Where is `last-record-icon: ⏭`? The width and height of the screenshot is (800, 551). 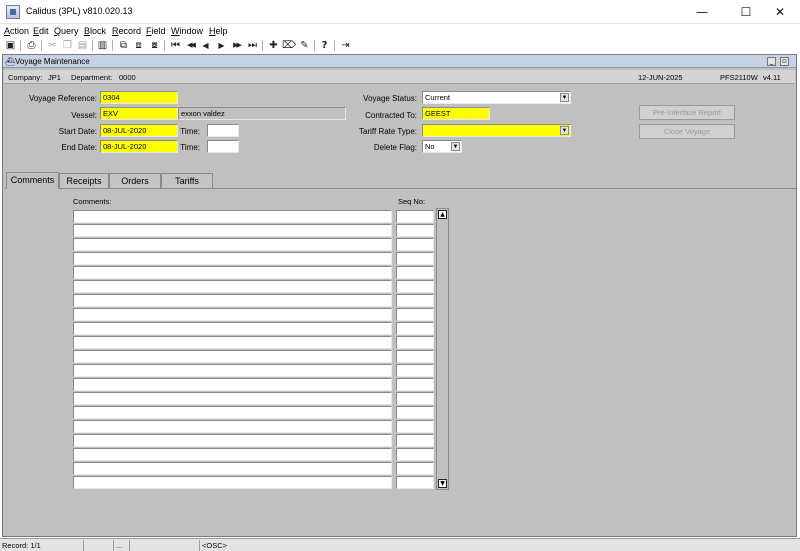 last-record-icon: ⏭ is located at coordinates (252, 45).